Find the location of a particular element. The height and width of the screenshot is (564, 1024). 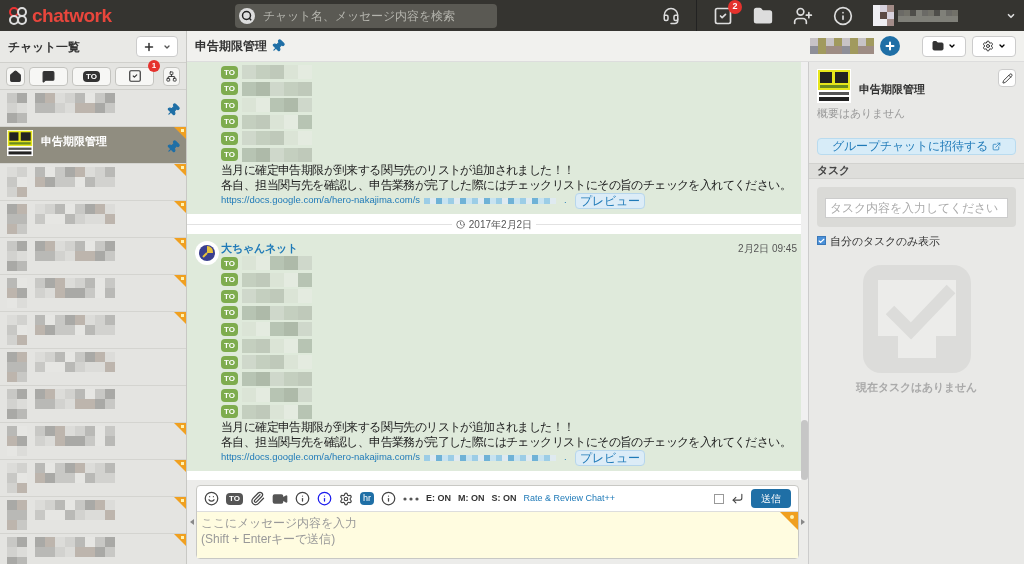

caret-icon is located at coordinates (1002, 46).